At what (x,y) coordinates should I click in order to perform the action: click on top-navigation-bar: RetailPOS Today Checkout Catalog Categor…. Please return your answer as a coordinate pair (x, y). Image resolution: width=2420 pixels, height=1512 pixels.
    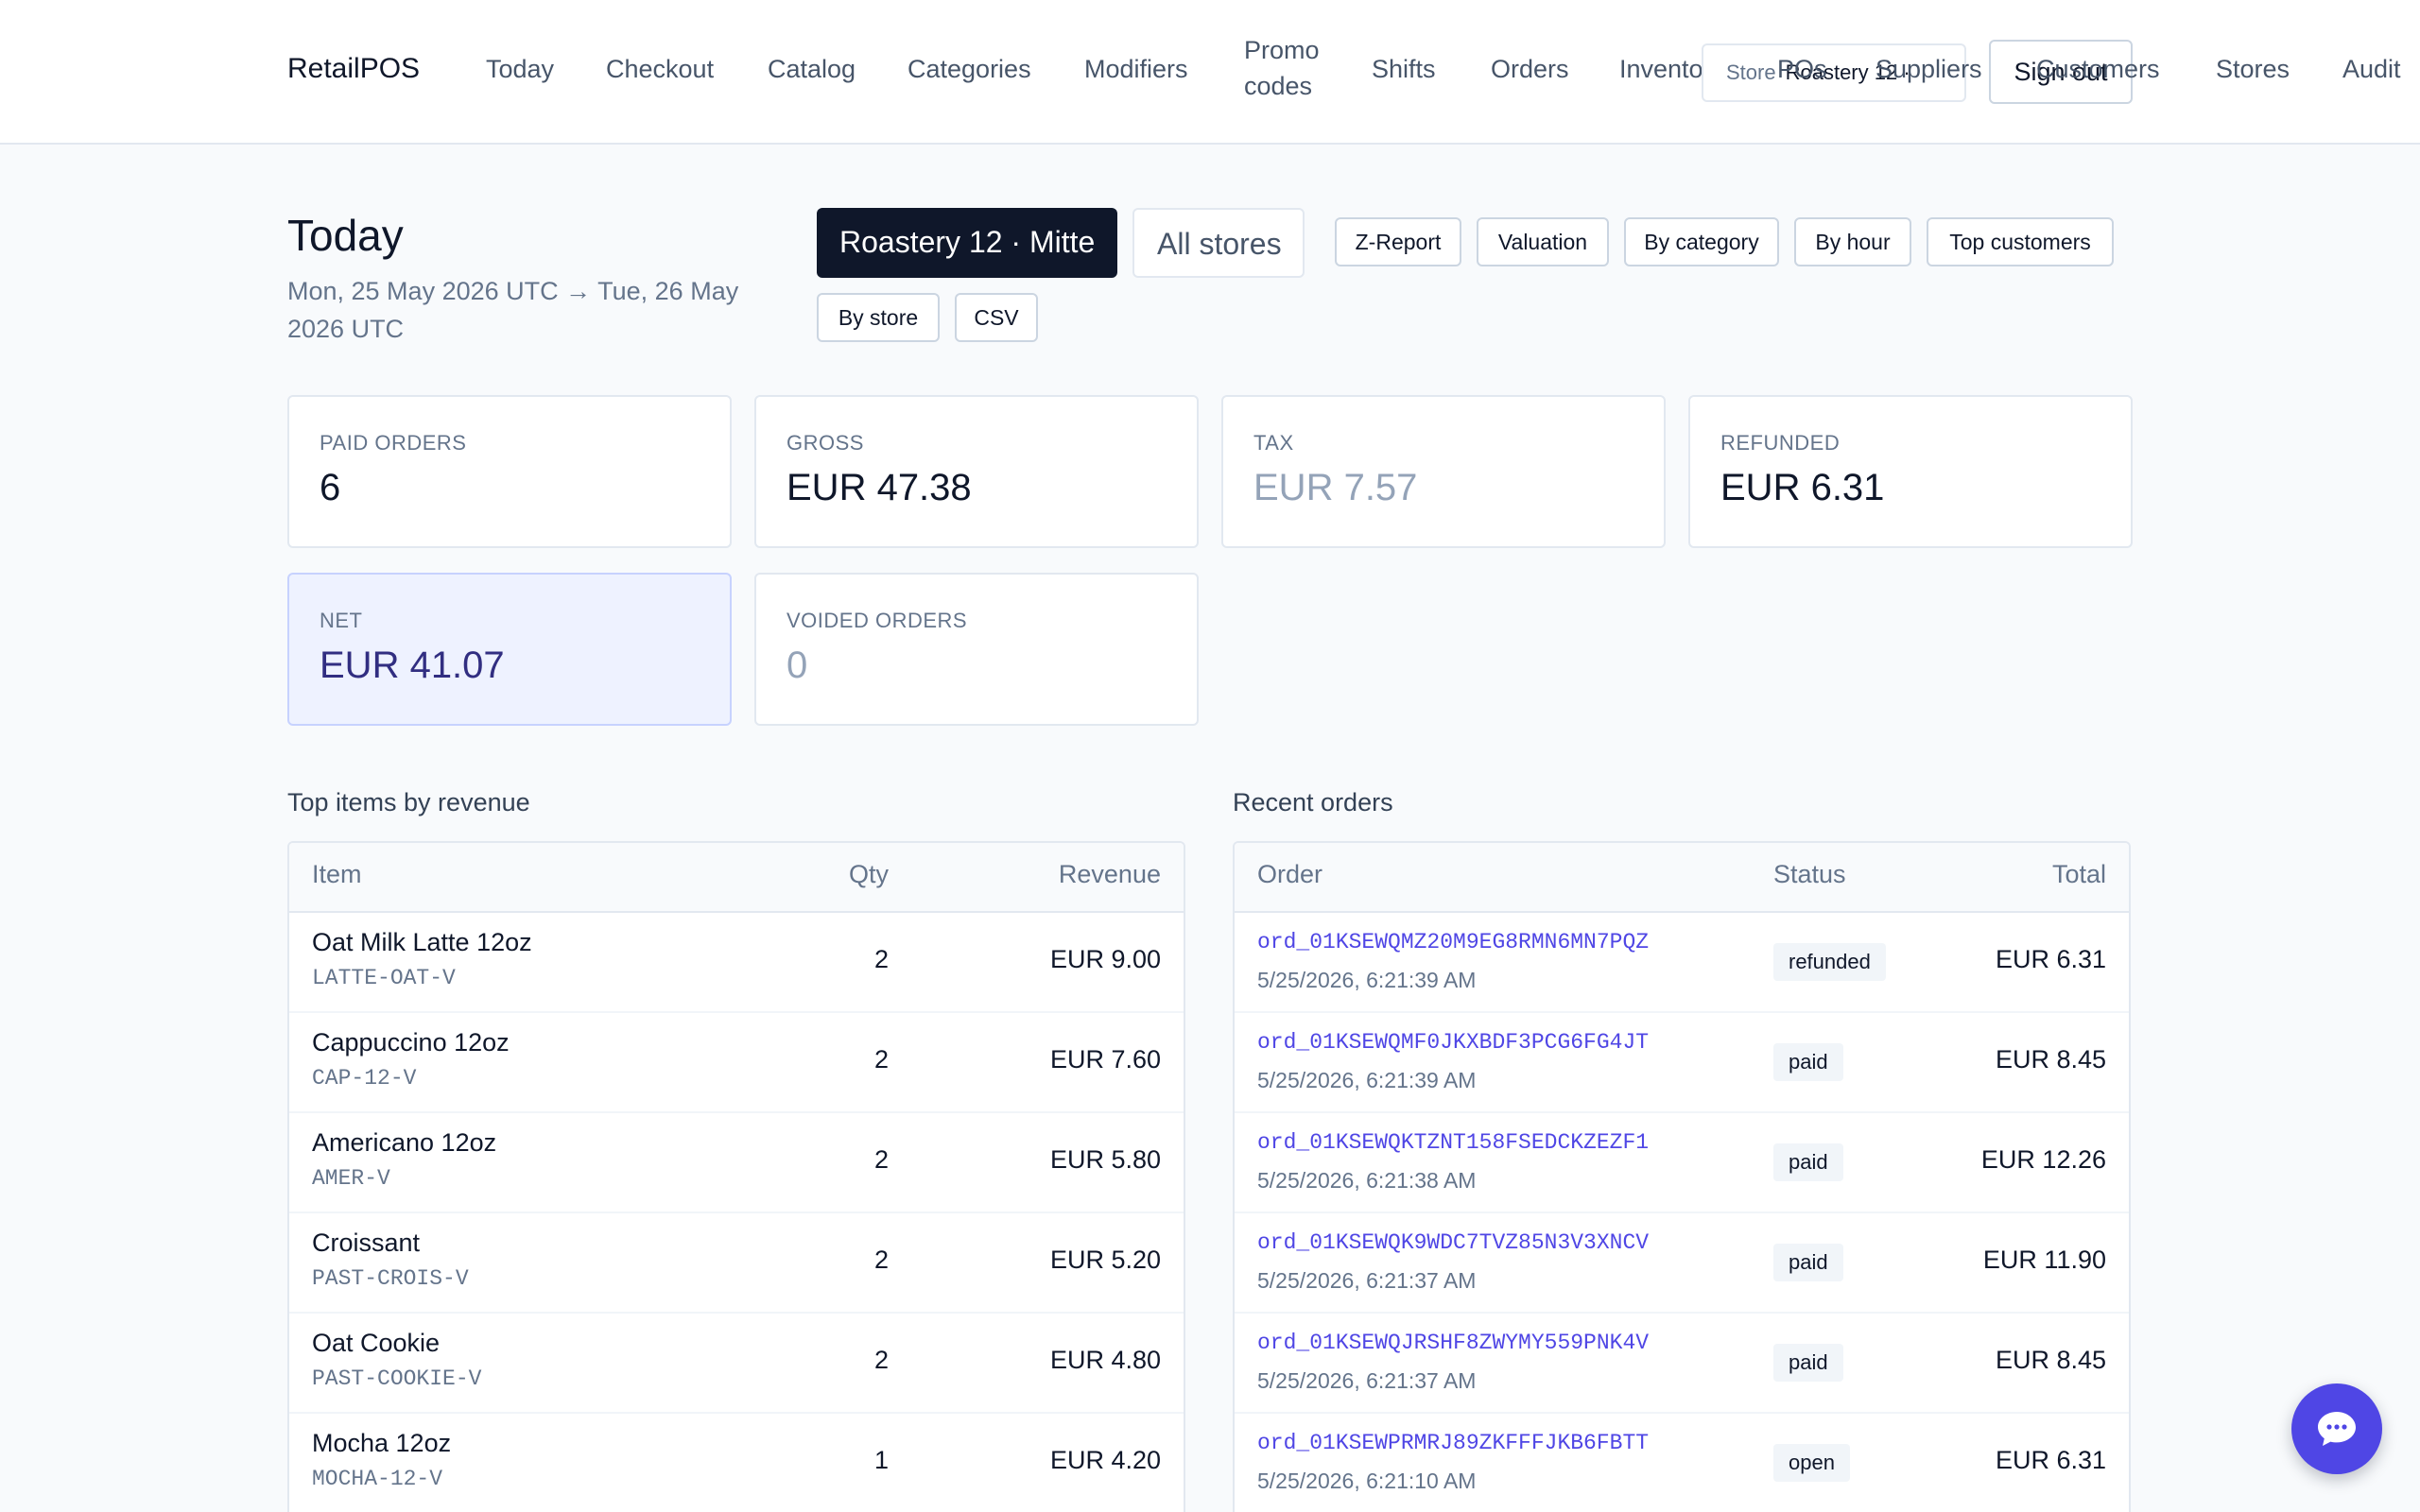
    Looking at the image, I should click on (1210, 72).